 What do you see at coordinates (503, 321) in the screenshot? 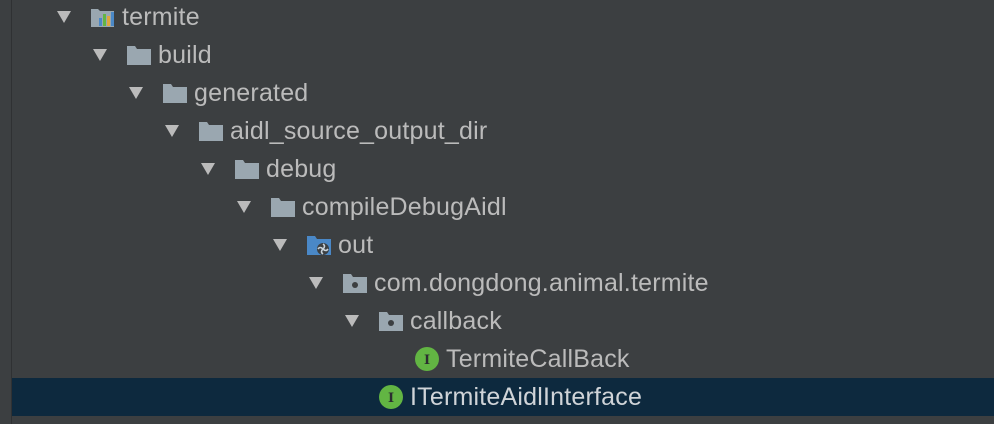
I see `tree-node-package-callback: callback` at bounding box center [503, 321].